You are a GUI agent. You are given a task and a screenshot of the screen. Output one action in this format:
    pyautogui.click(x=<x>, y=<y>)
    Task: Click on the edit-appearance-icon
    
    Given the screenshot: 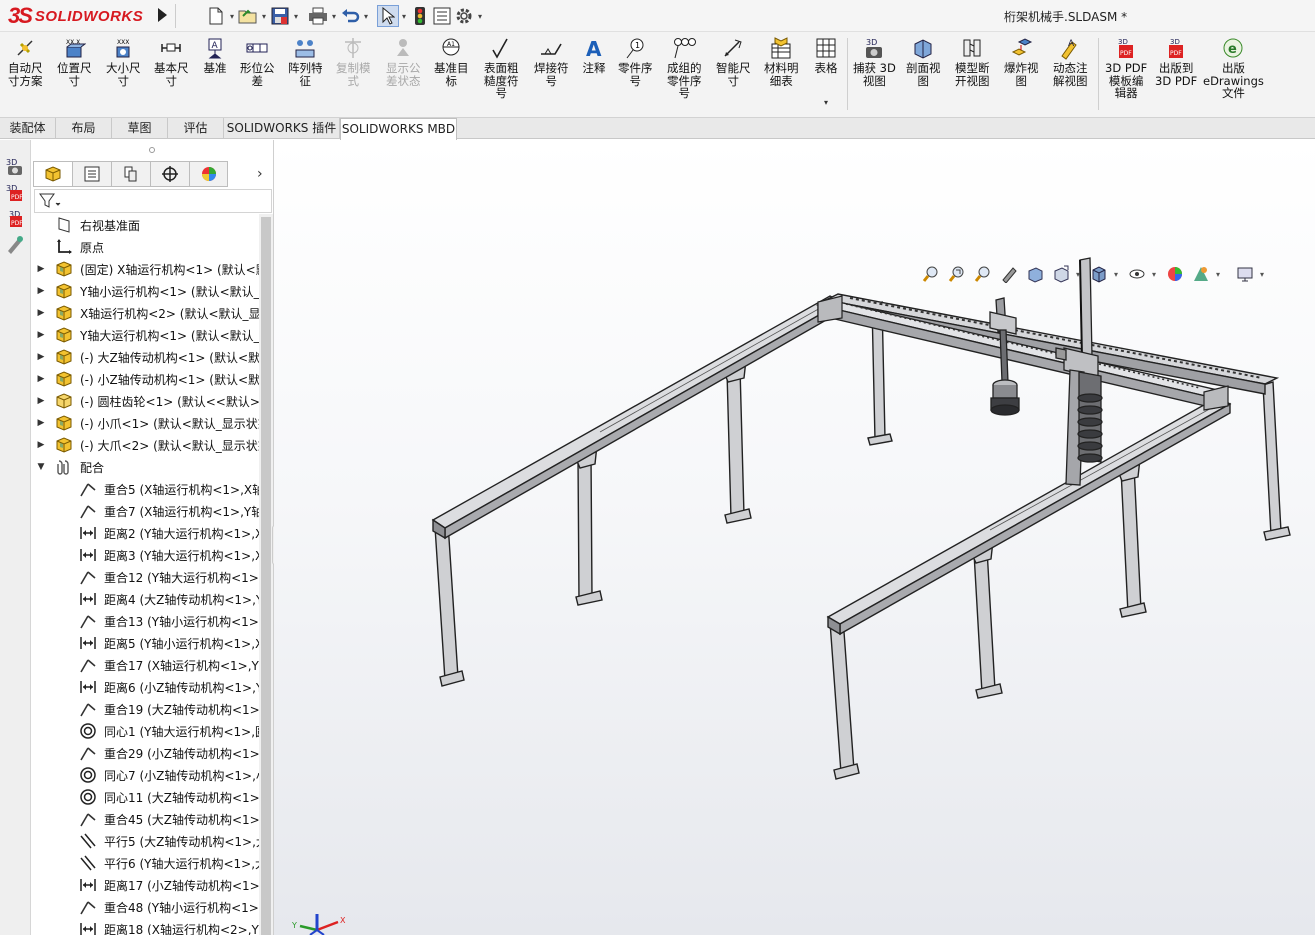 What is the action you would take?
    pyautogui.click(x=1175, y=274)
    